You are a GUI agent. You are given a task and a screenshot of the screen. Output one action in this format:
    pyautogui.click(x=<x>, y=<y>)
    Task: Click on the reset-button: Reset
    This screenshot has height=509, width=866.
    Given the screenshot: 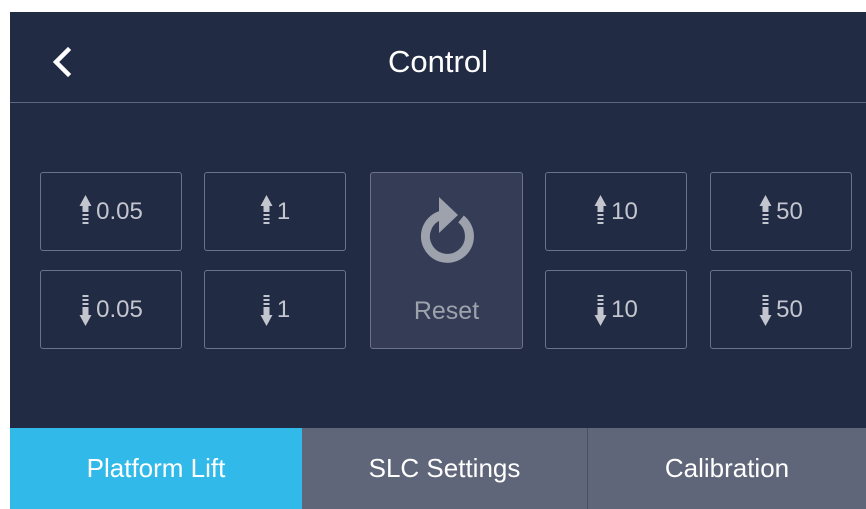 What is the action you would take?
    pyautogui.click(x=446, y=260)
    